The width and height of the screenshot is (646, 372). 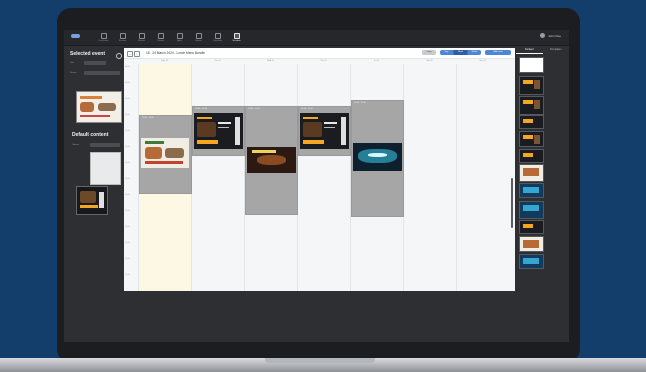 I want to click on nav-label: Dashboard, so click(x=103, y=41).